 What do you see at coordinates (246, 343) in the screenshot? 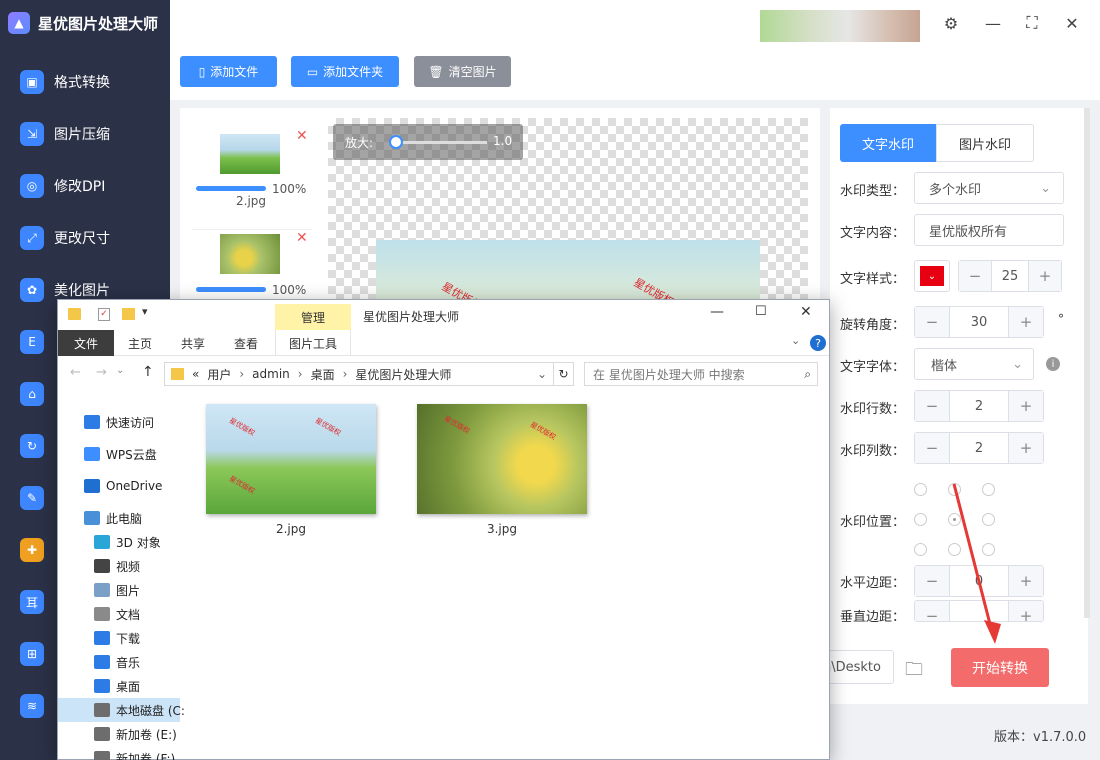
I see `ribbon-view-tab: 查看` at bounding box center [246, 343].